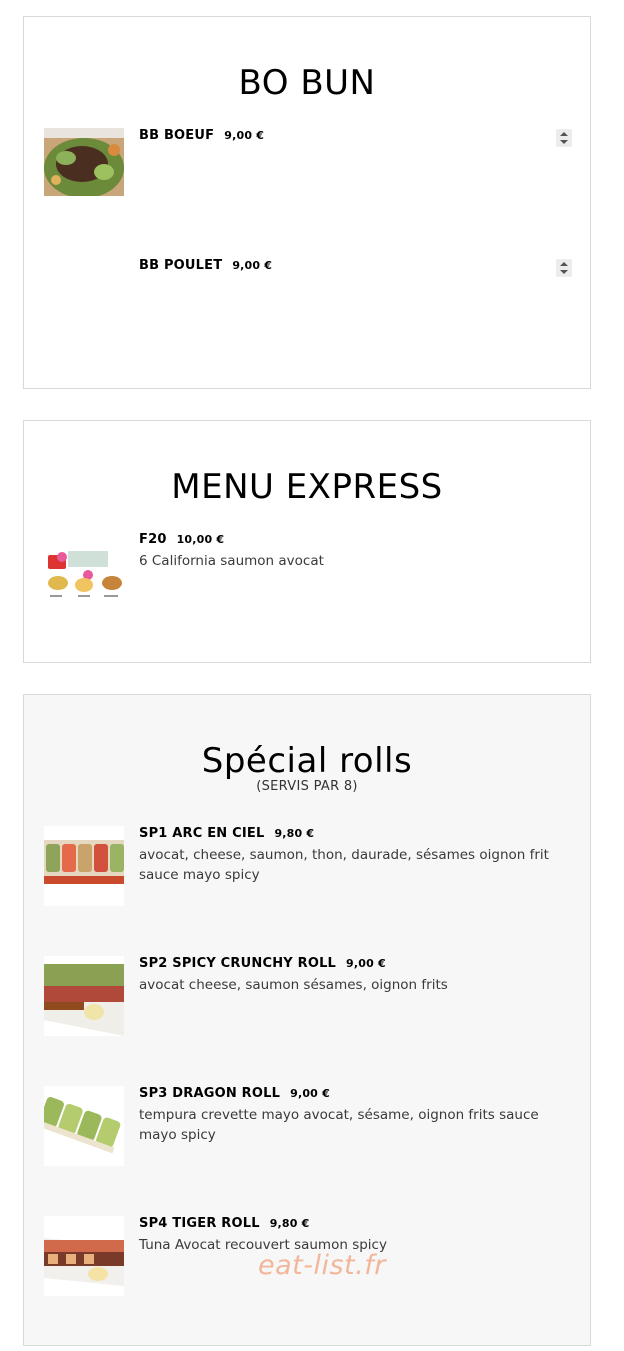 The width and height of the screenshot is (624, 1351). I want to click on item-name: SP4 TIGER ROLL, so click(199, 1223).